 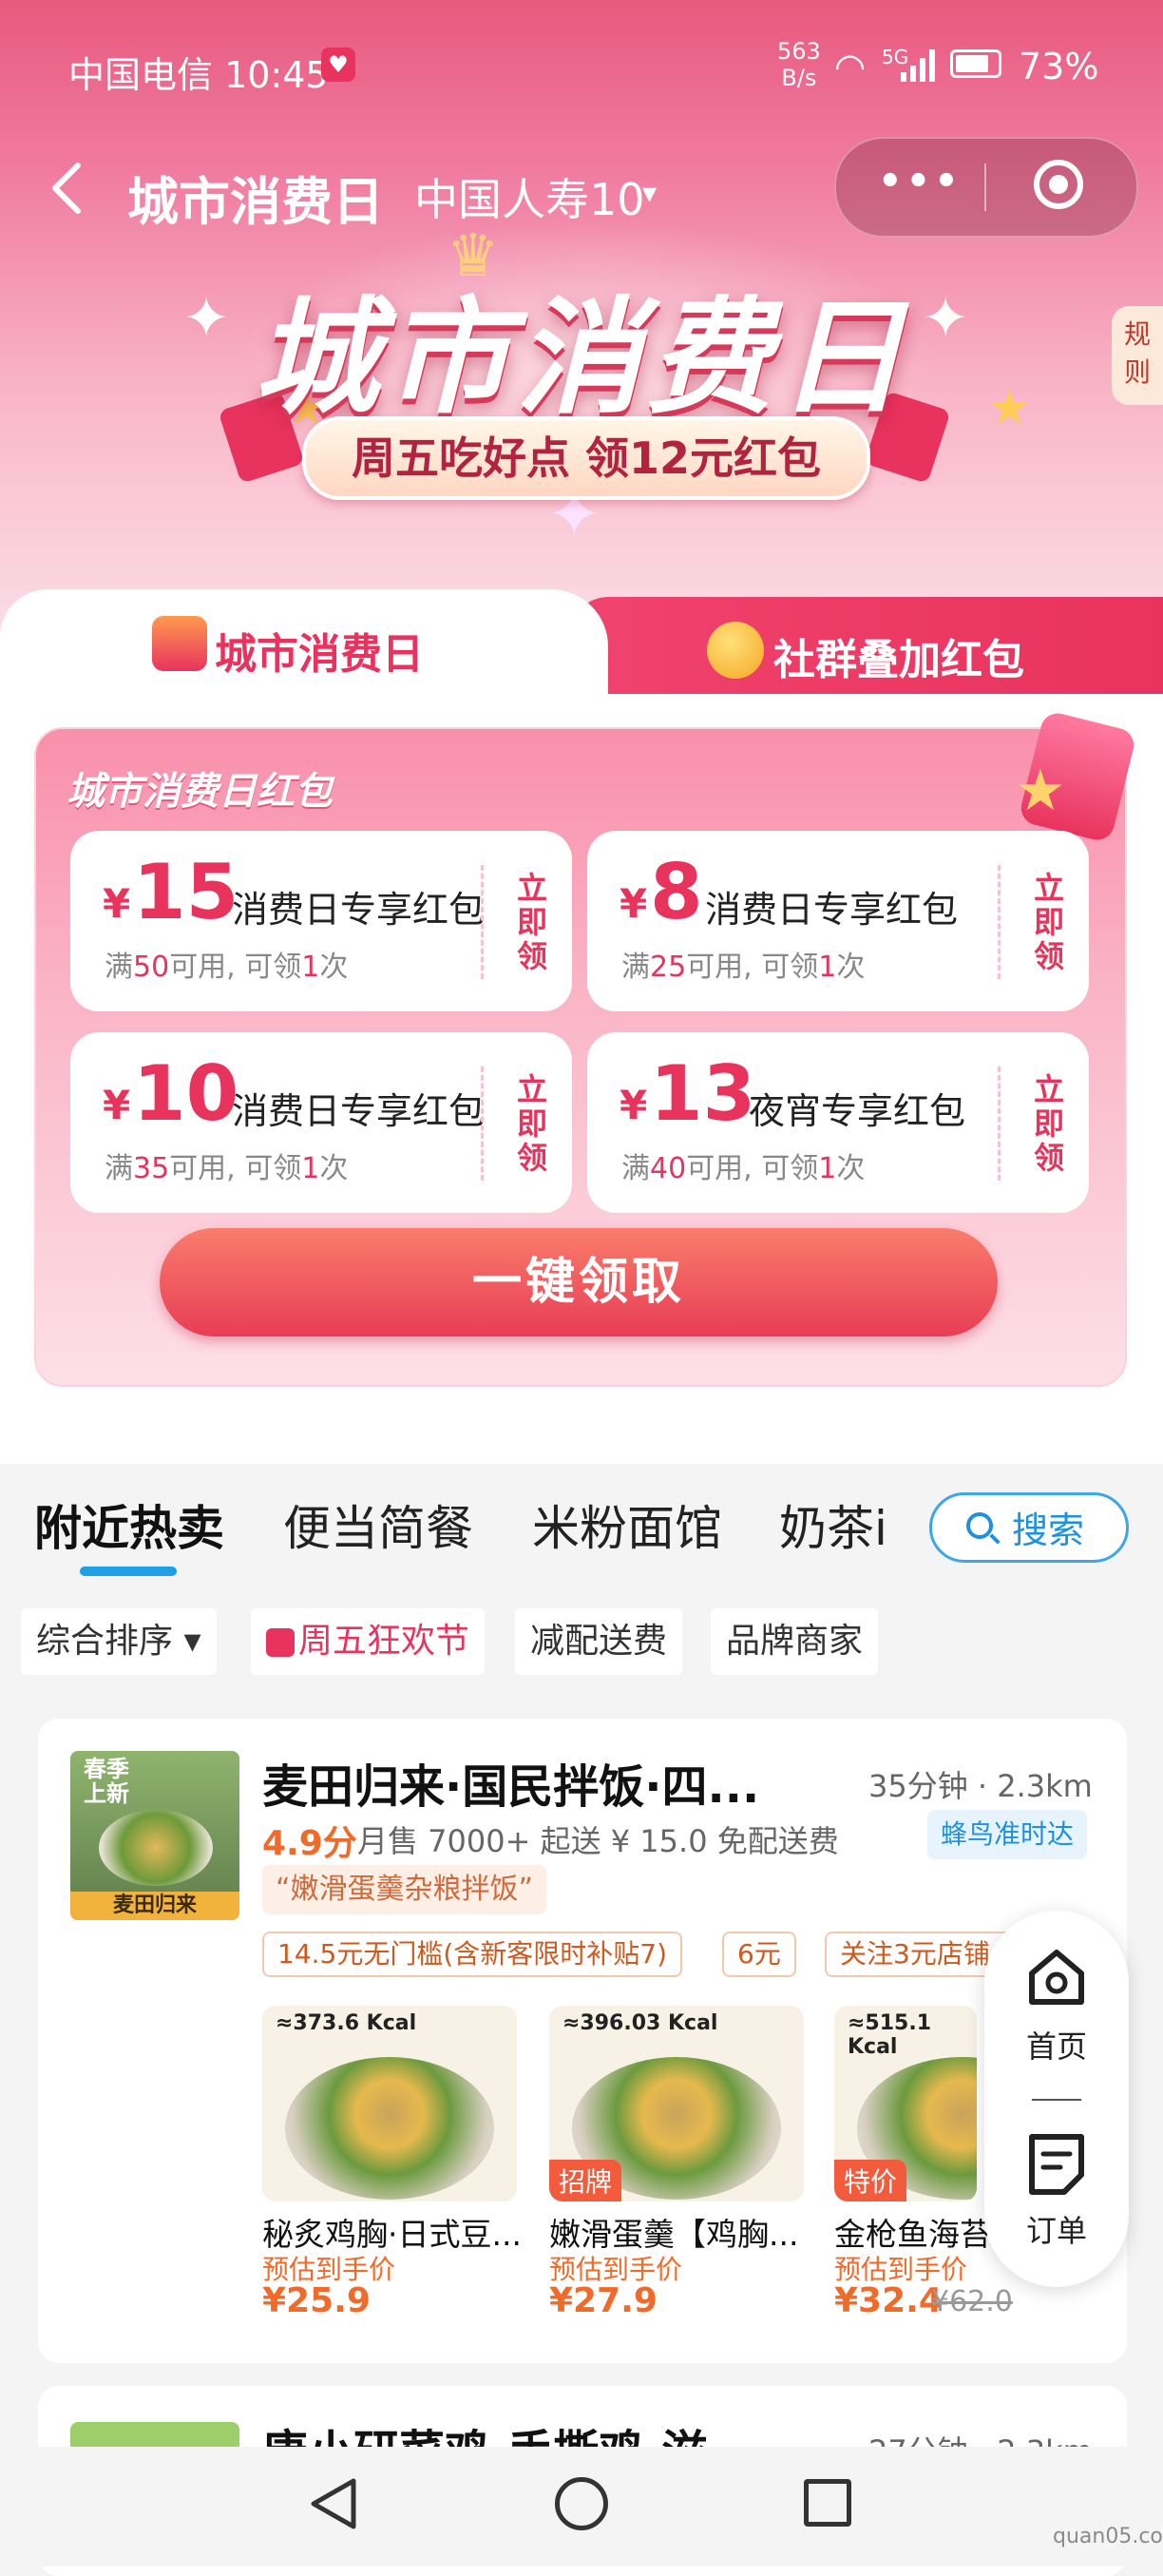 I want to click on recents-square-icon, so click(x=827, y=2503).